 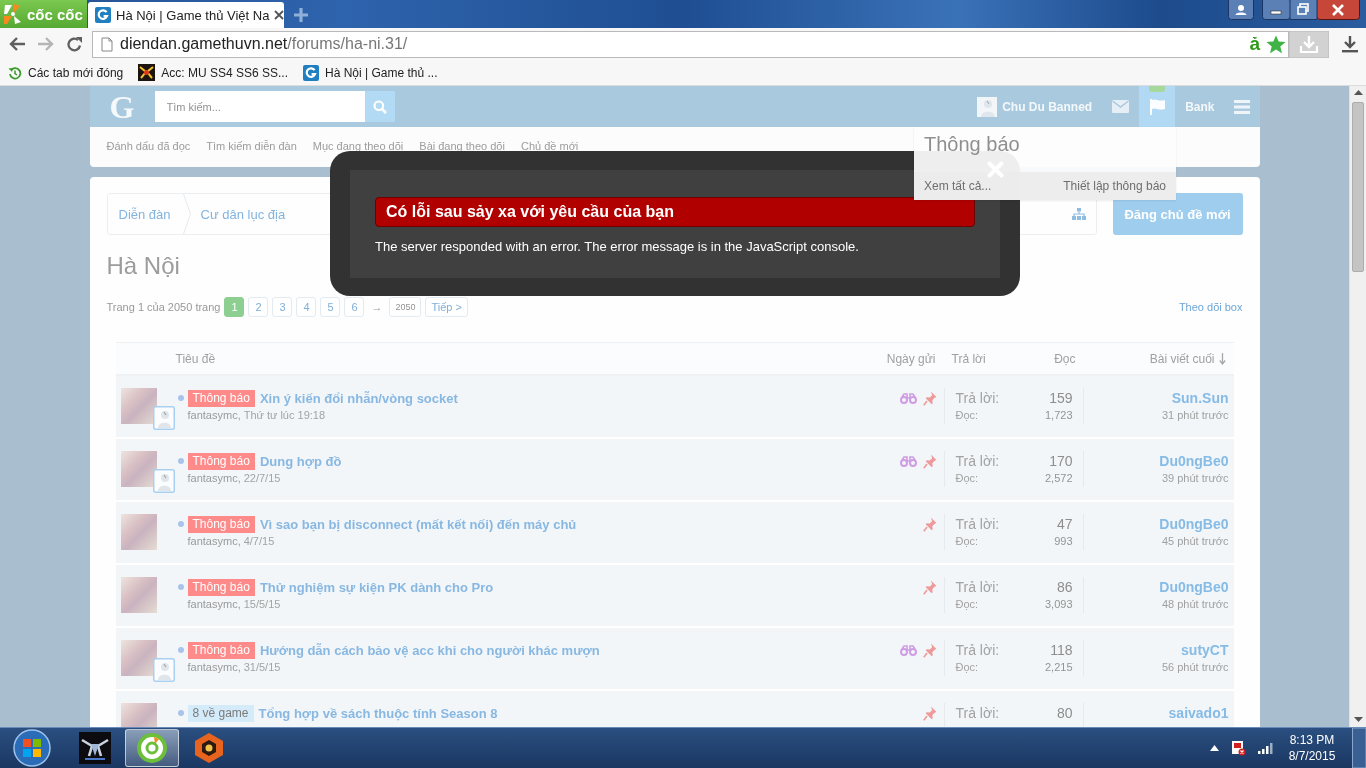 What do you see at coordinates (66, 72) in the screenshot?
I see `bookmark-link: Các tab mới đóng` at bounding box center [66, 72].